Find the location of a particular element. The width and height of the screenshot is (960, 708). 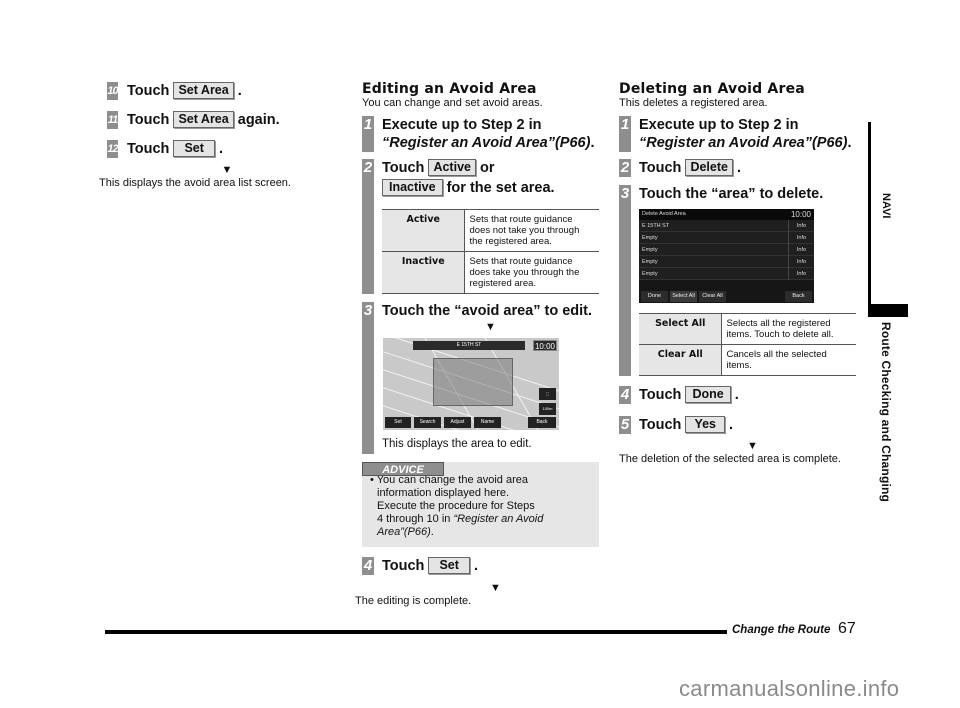

option-key: Active is located at coordinates (423, 230).